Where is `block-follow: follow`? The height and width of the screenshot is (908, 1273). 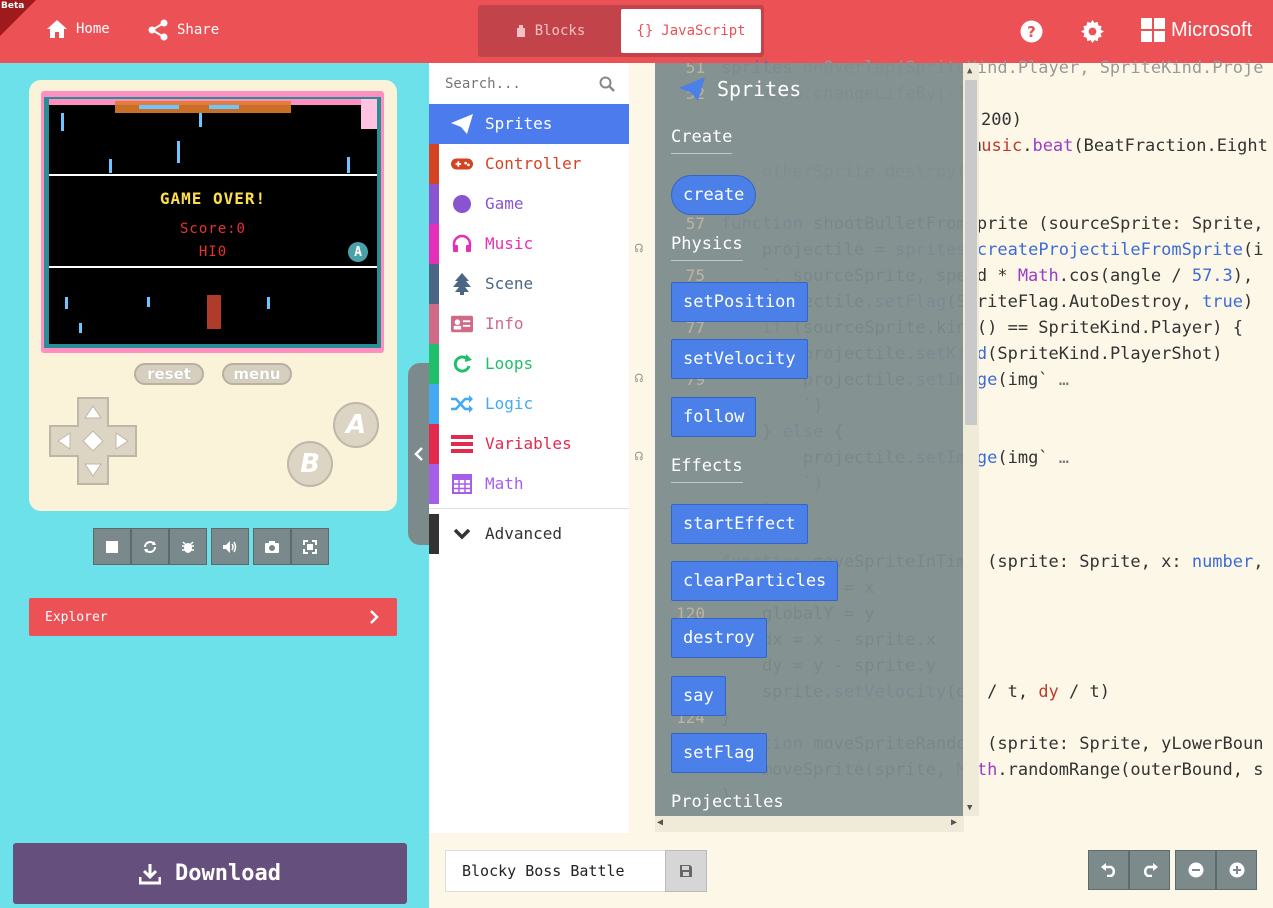
block-follow: follow is located at coordinates (714, 417).